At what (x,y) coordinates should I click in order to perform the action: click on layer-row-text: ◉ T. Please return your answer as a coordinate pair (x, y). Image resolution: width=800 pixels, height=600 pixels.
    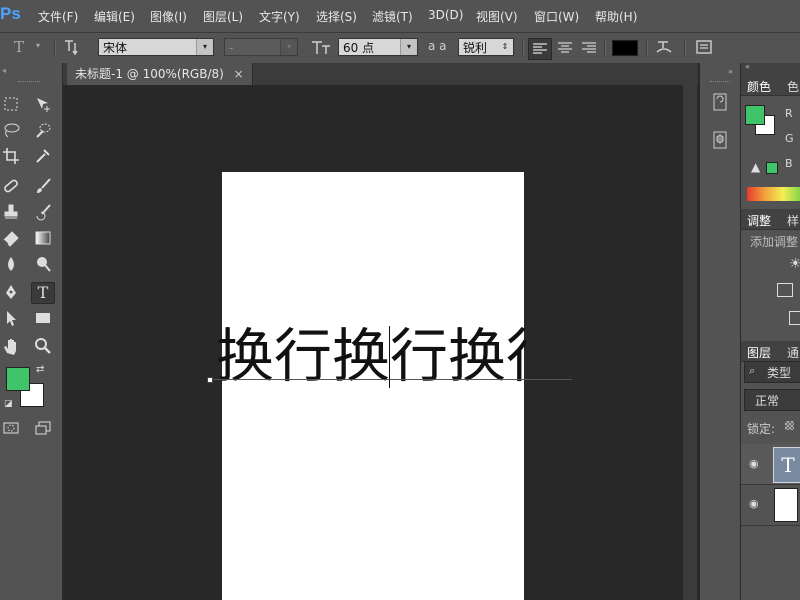
    Looking at the image, I should click on (770, 464).